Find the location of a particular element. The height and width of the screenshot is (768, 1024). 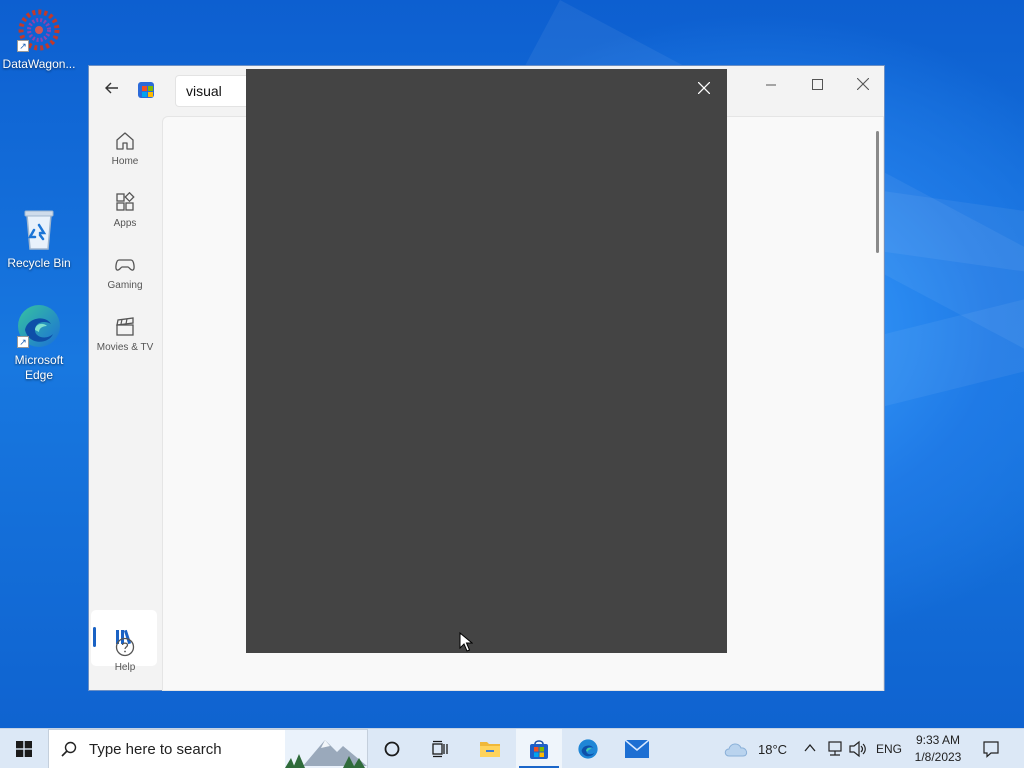

chevron-up-icon is located at coordinates (810, 748).